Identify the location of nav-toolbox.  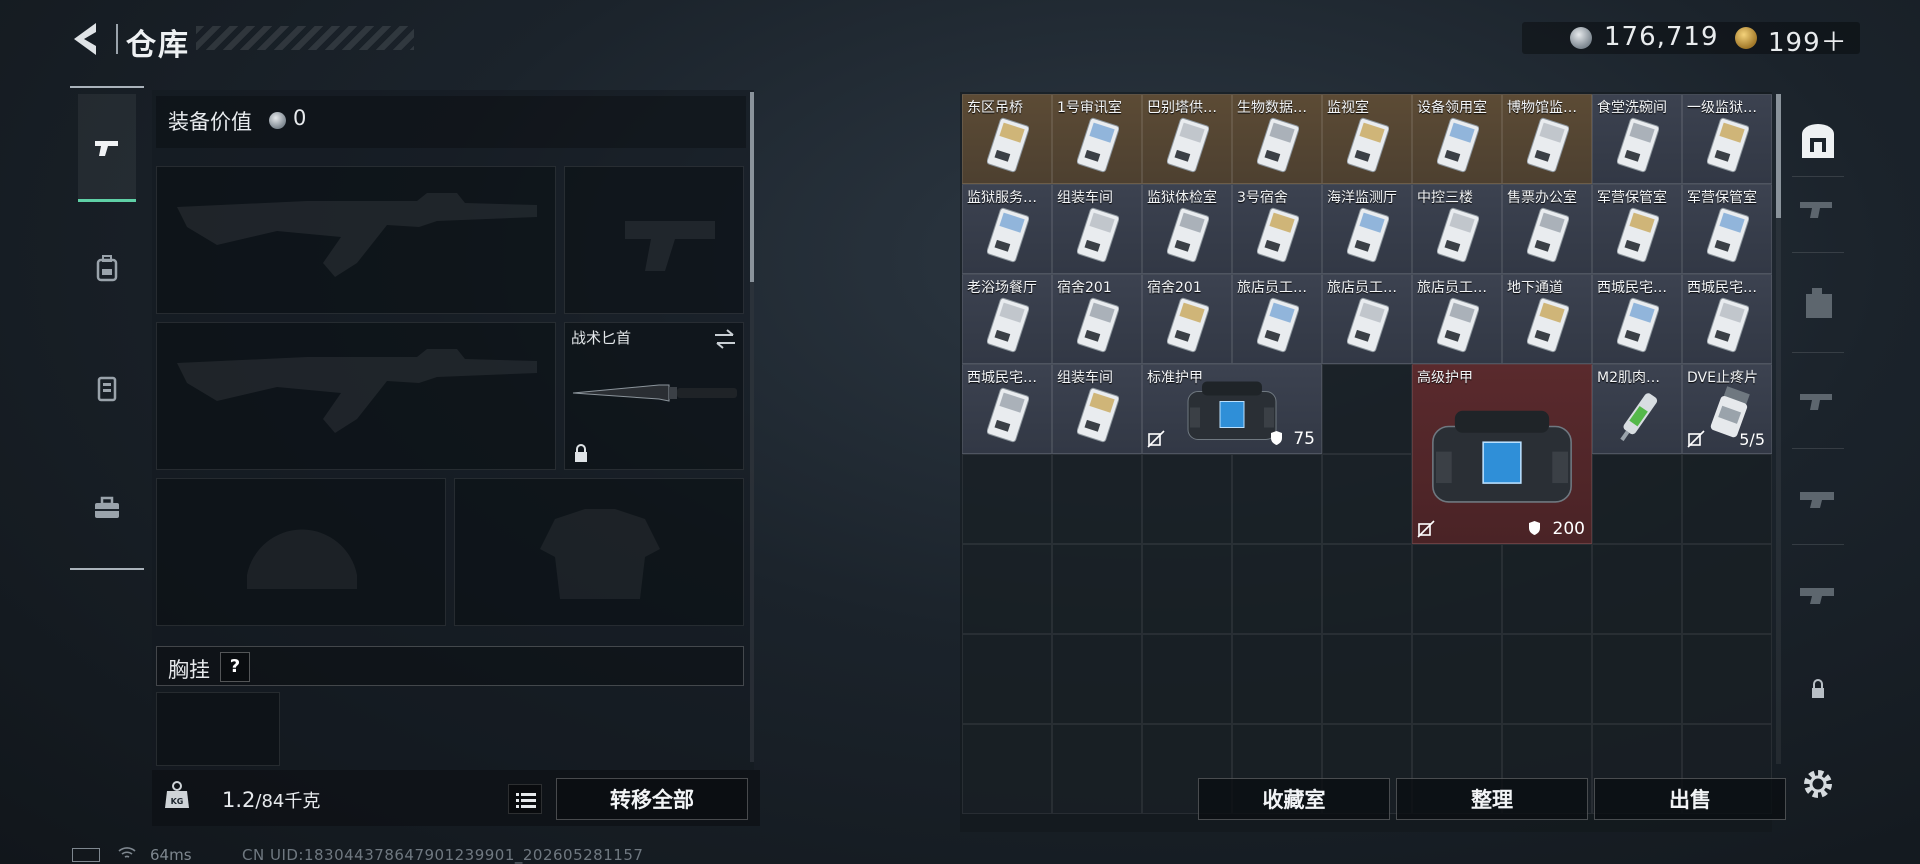
(107, 508).